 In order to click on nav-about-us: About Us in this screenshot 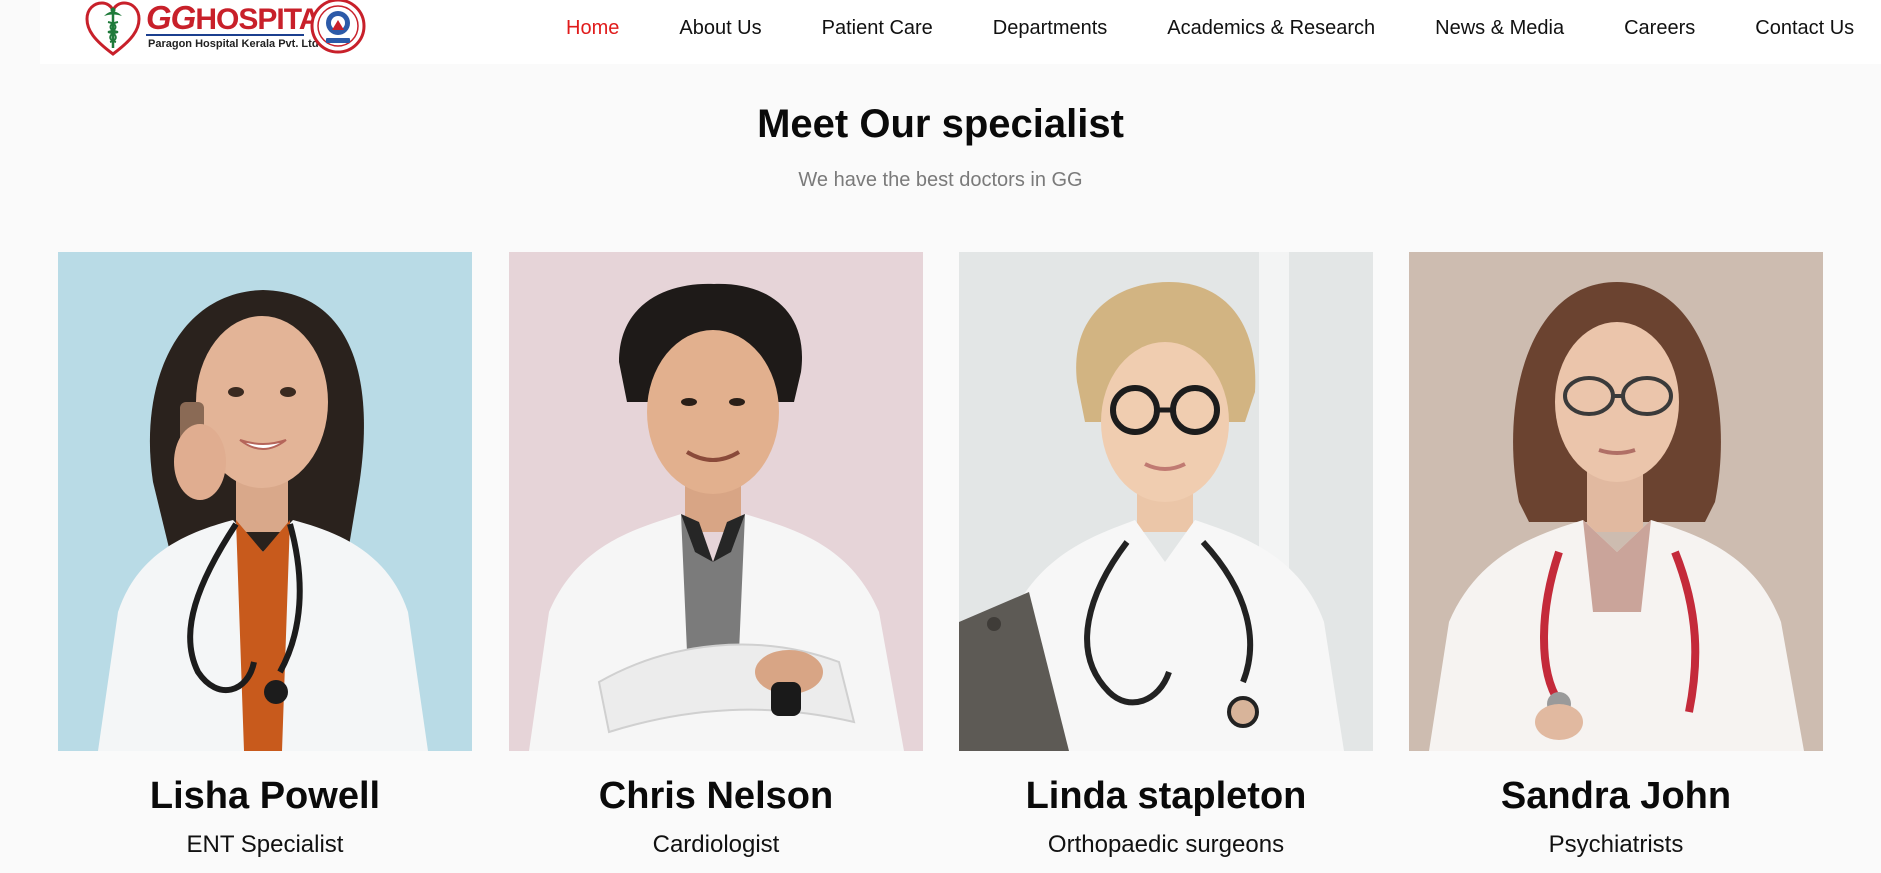, I will do `click(720, 28)`.